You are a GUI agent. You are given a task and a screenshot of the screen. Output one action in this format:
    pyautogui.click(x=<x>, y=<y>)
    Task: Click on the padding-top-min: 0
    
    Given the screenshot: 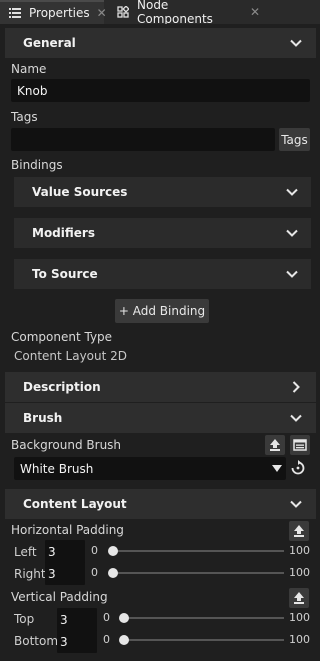 What is the action you would take?
    pyautogui.click(x=106, y=617)
    